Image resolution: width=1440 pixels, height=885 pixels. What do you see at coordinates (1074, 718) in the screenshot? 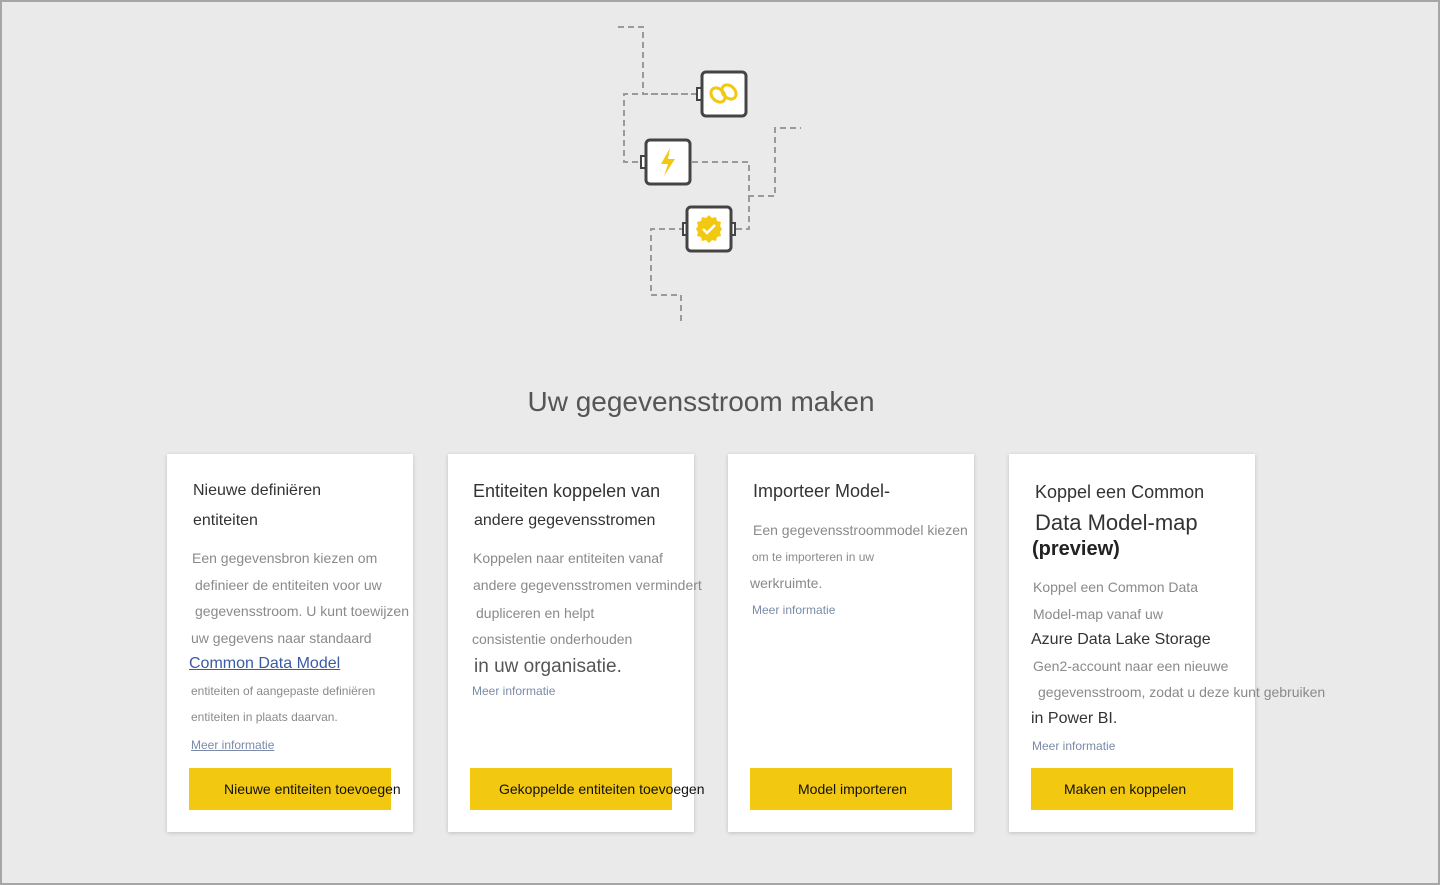
I see `card-description-line: in Power BI.` at bounding box center [1074, 718].